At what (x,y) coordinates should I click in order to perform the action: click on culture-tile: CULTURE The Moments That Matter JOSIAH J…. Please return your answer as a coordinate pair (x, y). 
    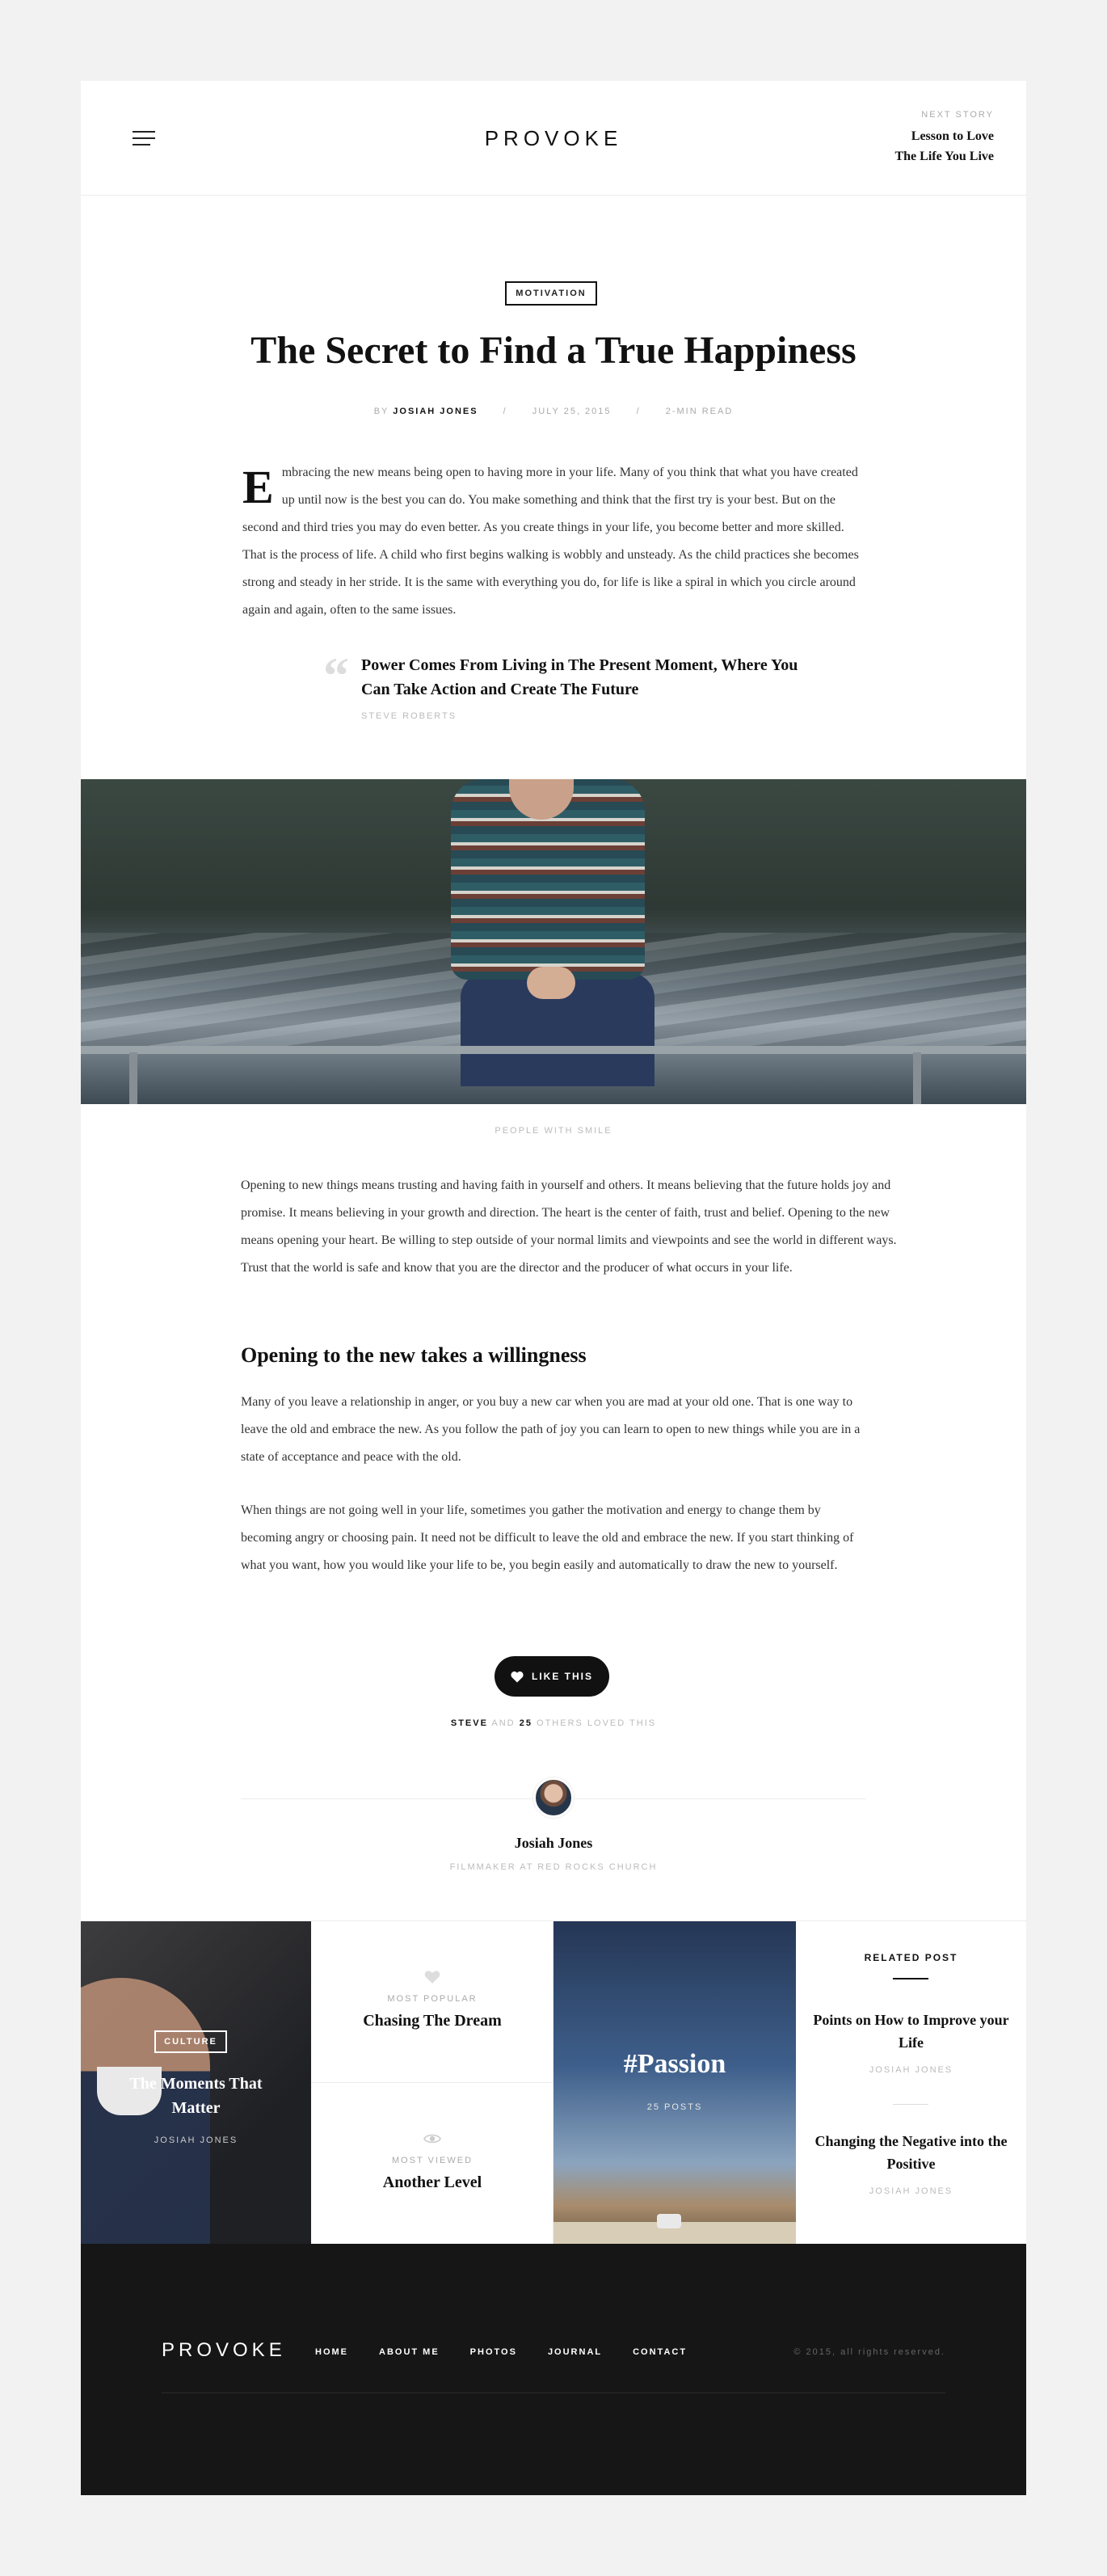
    Looking at the image, I should click on (196, 2083).